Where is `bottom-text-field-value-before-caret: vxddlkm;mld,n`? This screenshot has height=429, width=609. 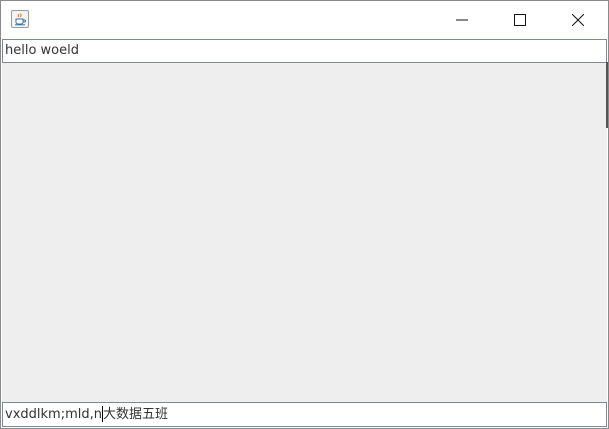 bottom-text-field-value-before-caret: vxddlkm;mld,n is located at coordinates (53, 414).